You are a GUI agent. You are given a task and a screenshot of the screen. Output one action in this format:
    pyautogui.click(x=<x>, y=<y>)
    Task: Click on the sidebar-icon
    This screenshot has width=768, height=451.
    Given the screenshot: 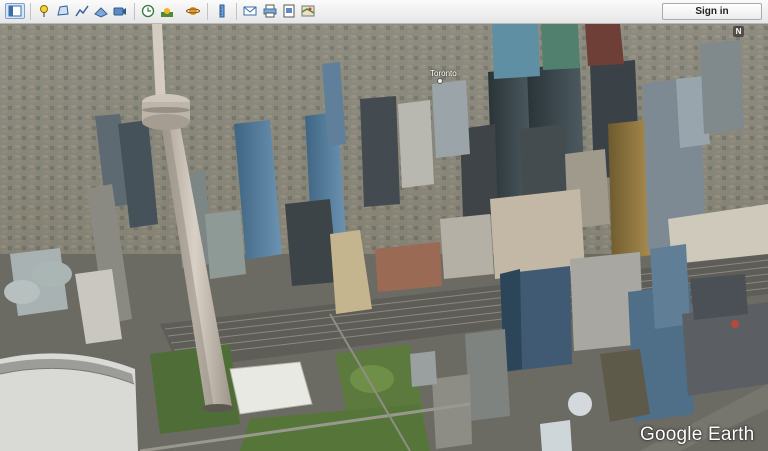 What is the action you would take?
    pyautogui.click(x=15, y=11)
    